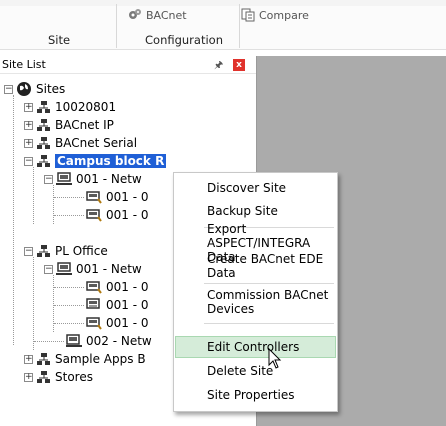 The width and height of the screenshot is (446, 426). What do you see at coordinates (135, 14) in the screenshot?
I see `bacnet-gear-icon` at bounding box center [135, 14].